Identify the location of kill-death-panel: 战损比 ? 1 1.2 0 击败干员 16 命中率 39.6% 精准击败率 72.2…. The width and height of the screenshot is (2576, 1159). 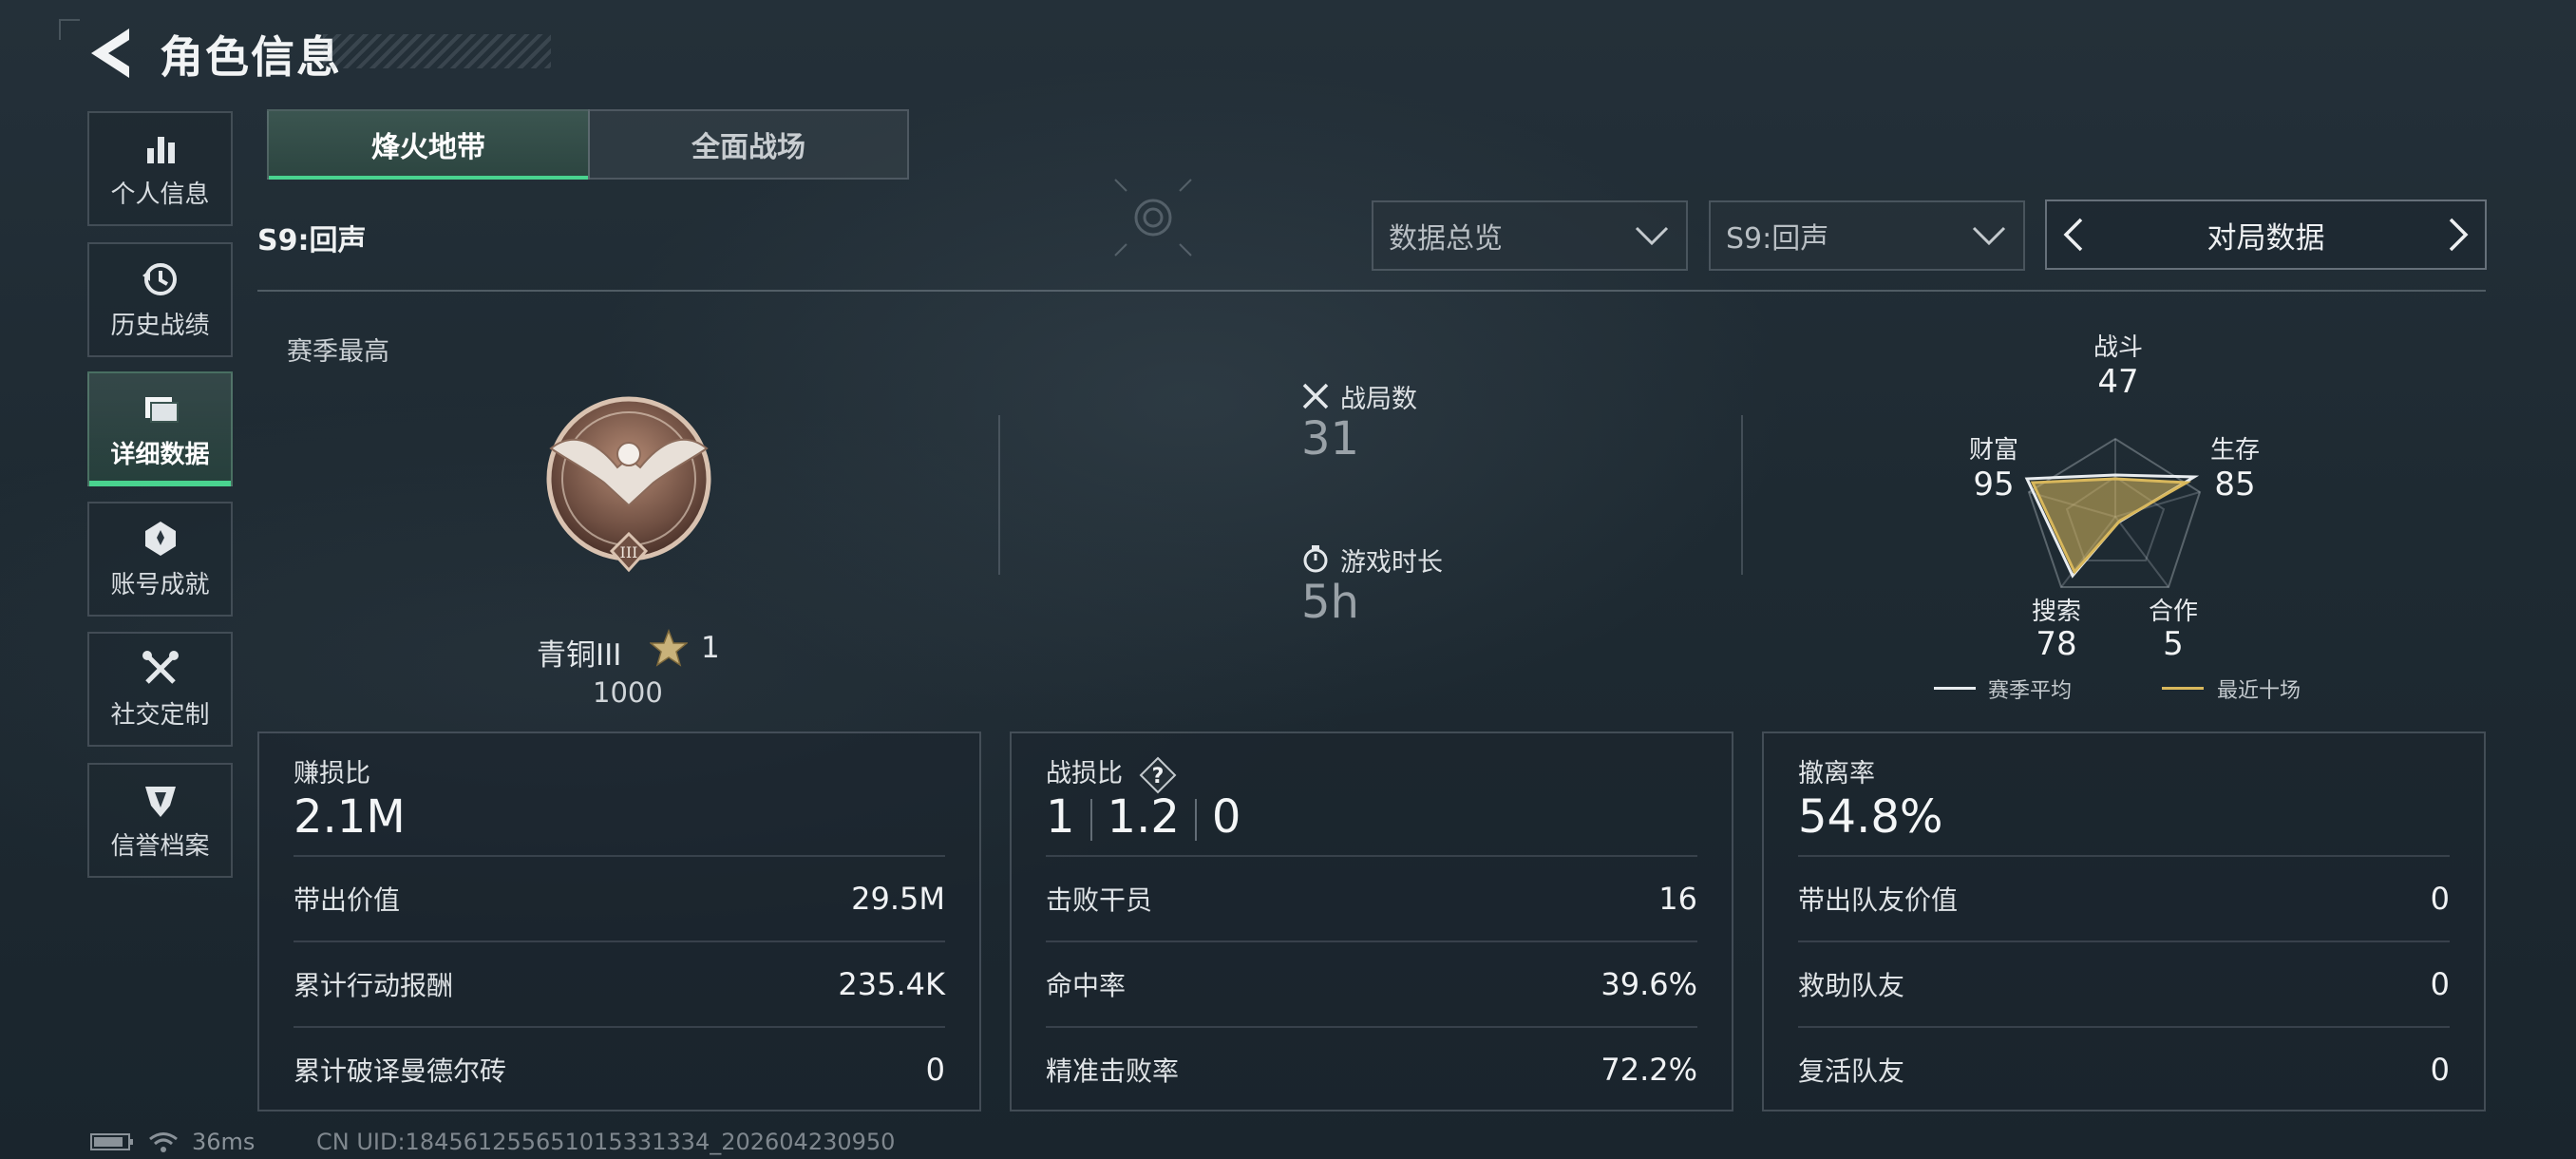
(1371, 922).